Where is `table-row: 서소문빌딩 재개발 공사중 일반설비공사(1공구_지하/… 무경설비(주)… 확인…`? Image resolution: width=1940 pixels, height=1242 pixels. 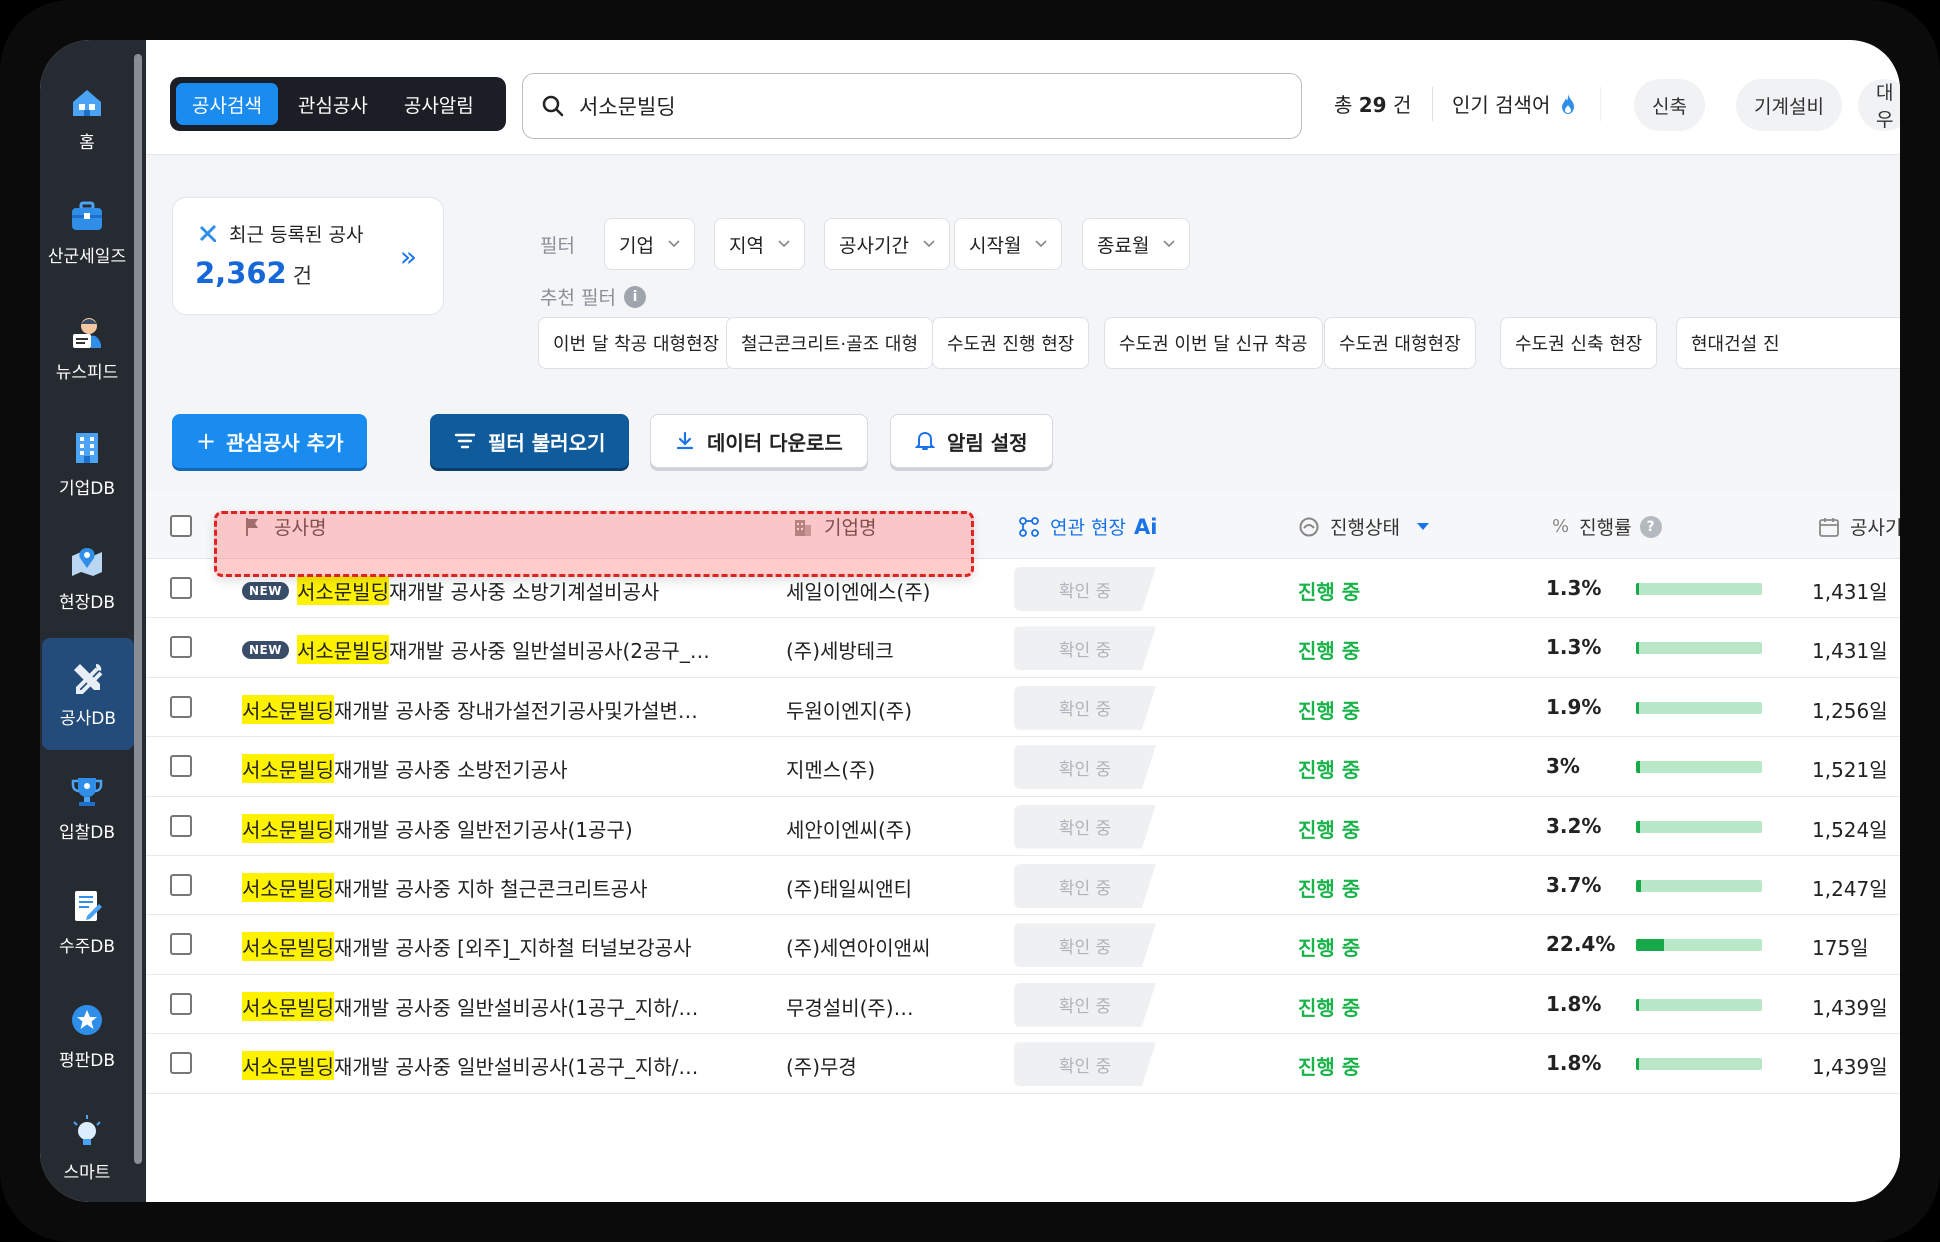 table-row: 서소문빌딩 재개발 공사중 일반설비공사(1공구_지하/… 무경설비(주)… 확인… is located at coordinates (1023, 1005).